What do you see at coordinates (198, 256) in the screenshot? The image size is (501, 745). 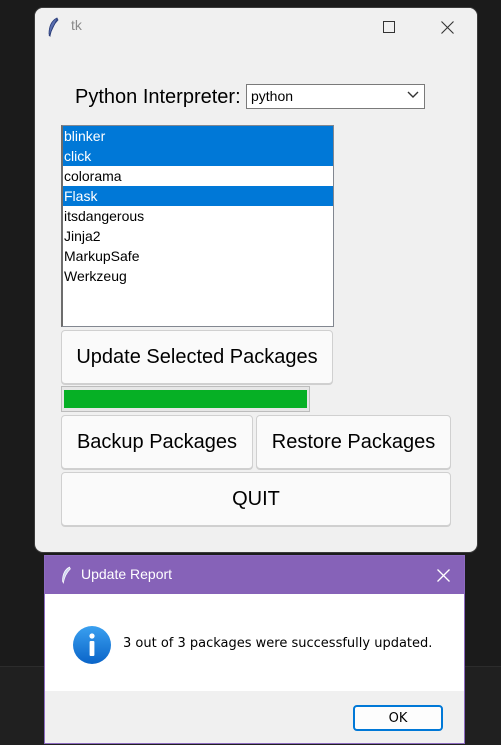 I see `list-item: MarkupSafe` at bounding box center [198, 256].